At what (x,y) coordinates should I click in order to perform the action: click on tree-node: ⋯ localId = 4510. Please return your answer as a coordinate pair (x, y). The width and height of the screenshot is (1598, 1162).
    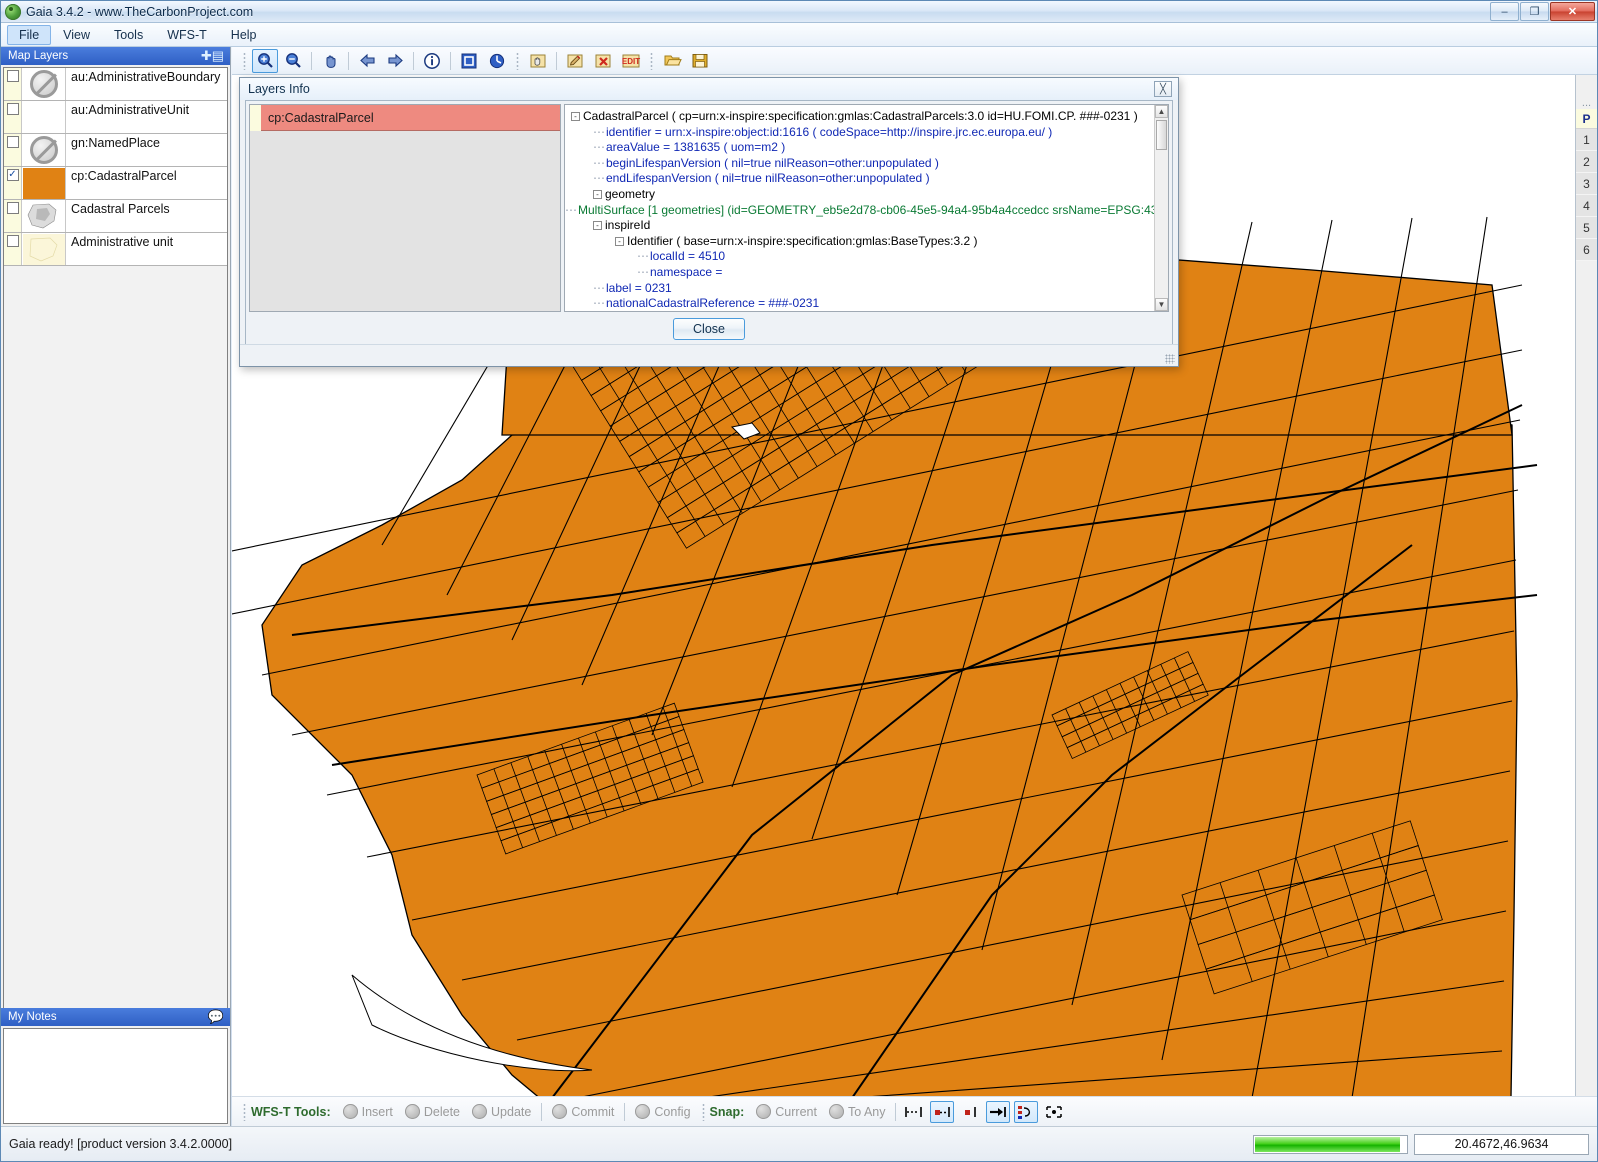
    Looking at the image, I should click on (859, 257).